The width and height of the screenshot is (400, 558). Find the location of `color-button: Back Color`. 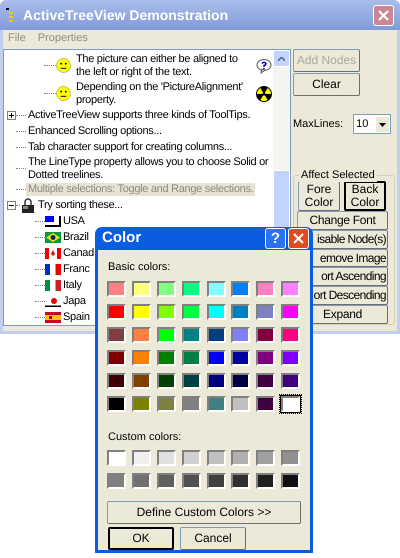

color-button: Back Color is located at coordinates (365, 196).